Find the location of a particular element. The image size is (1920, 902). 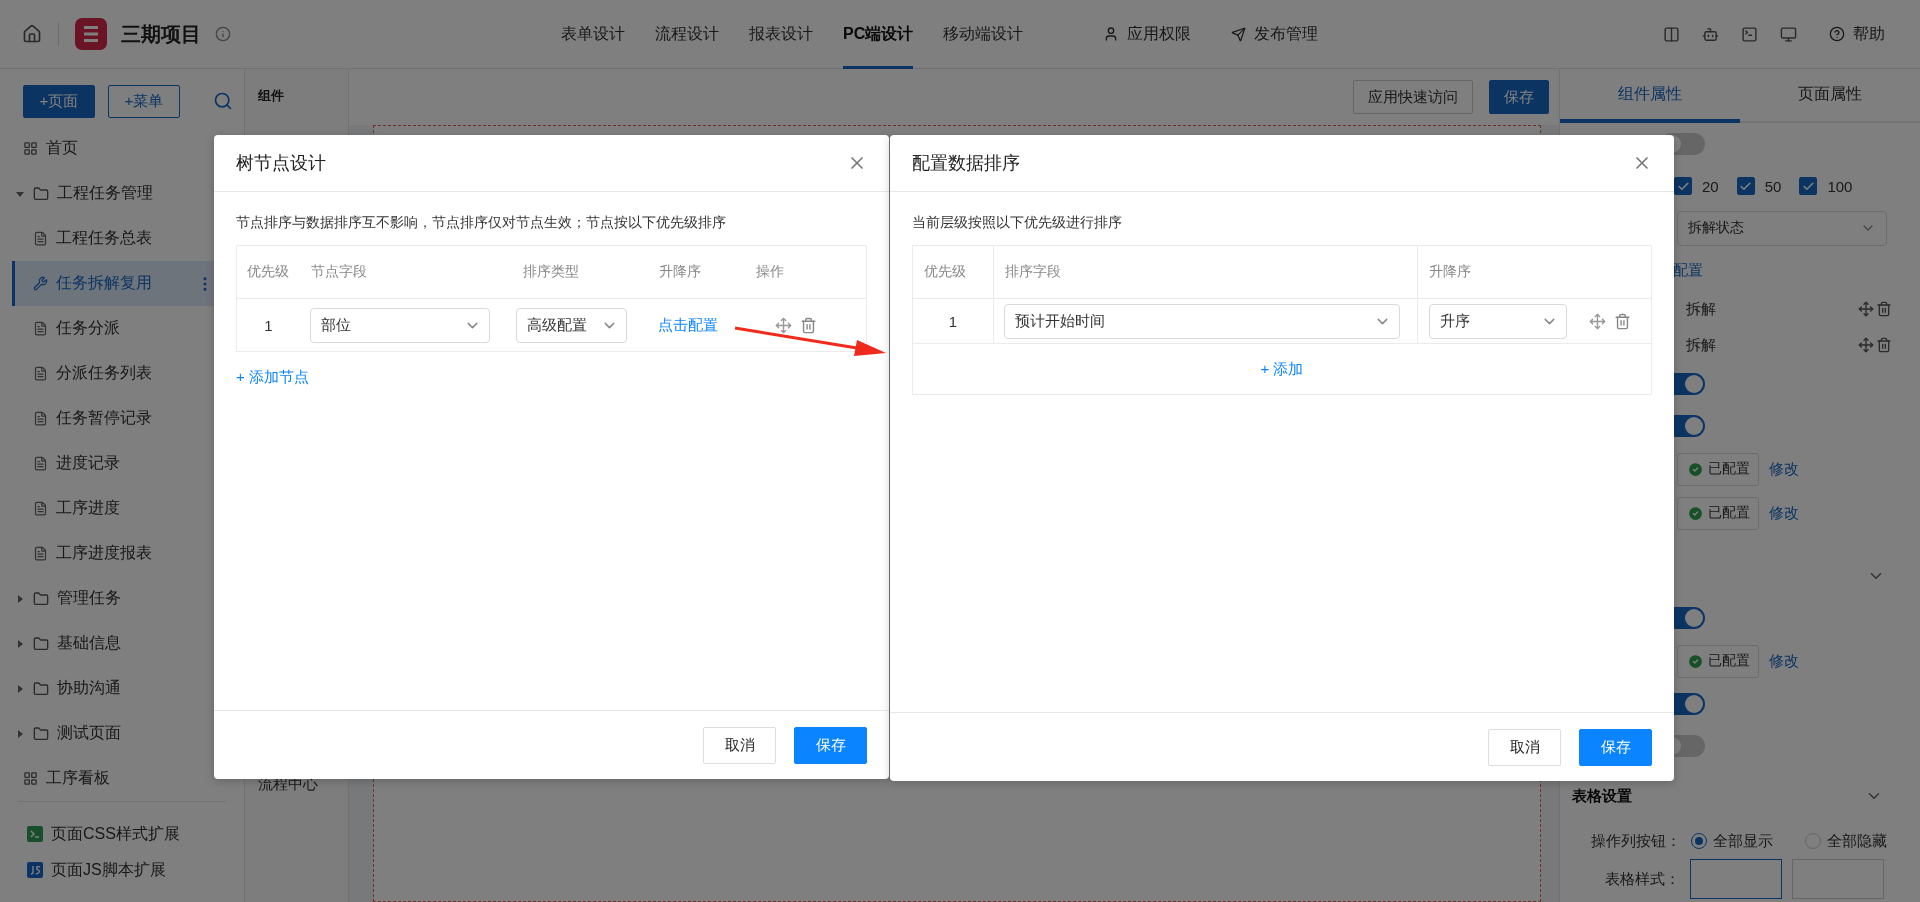

table-cell: 1 is located at coordinates (953, 321).